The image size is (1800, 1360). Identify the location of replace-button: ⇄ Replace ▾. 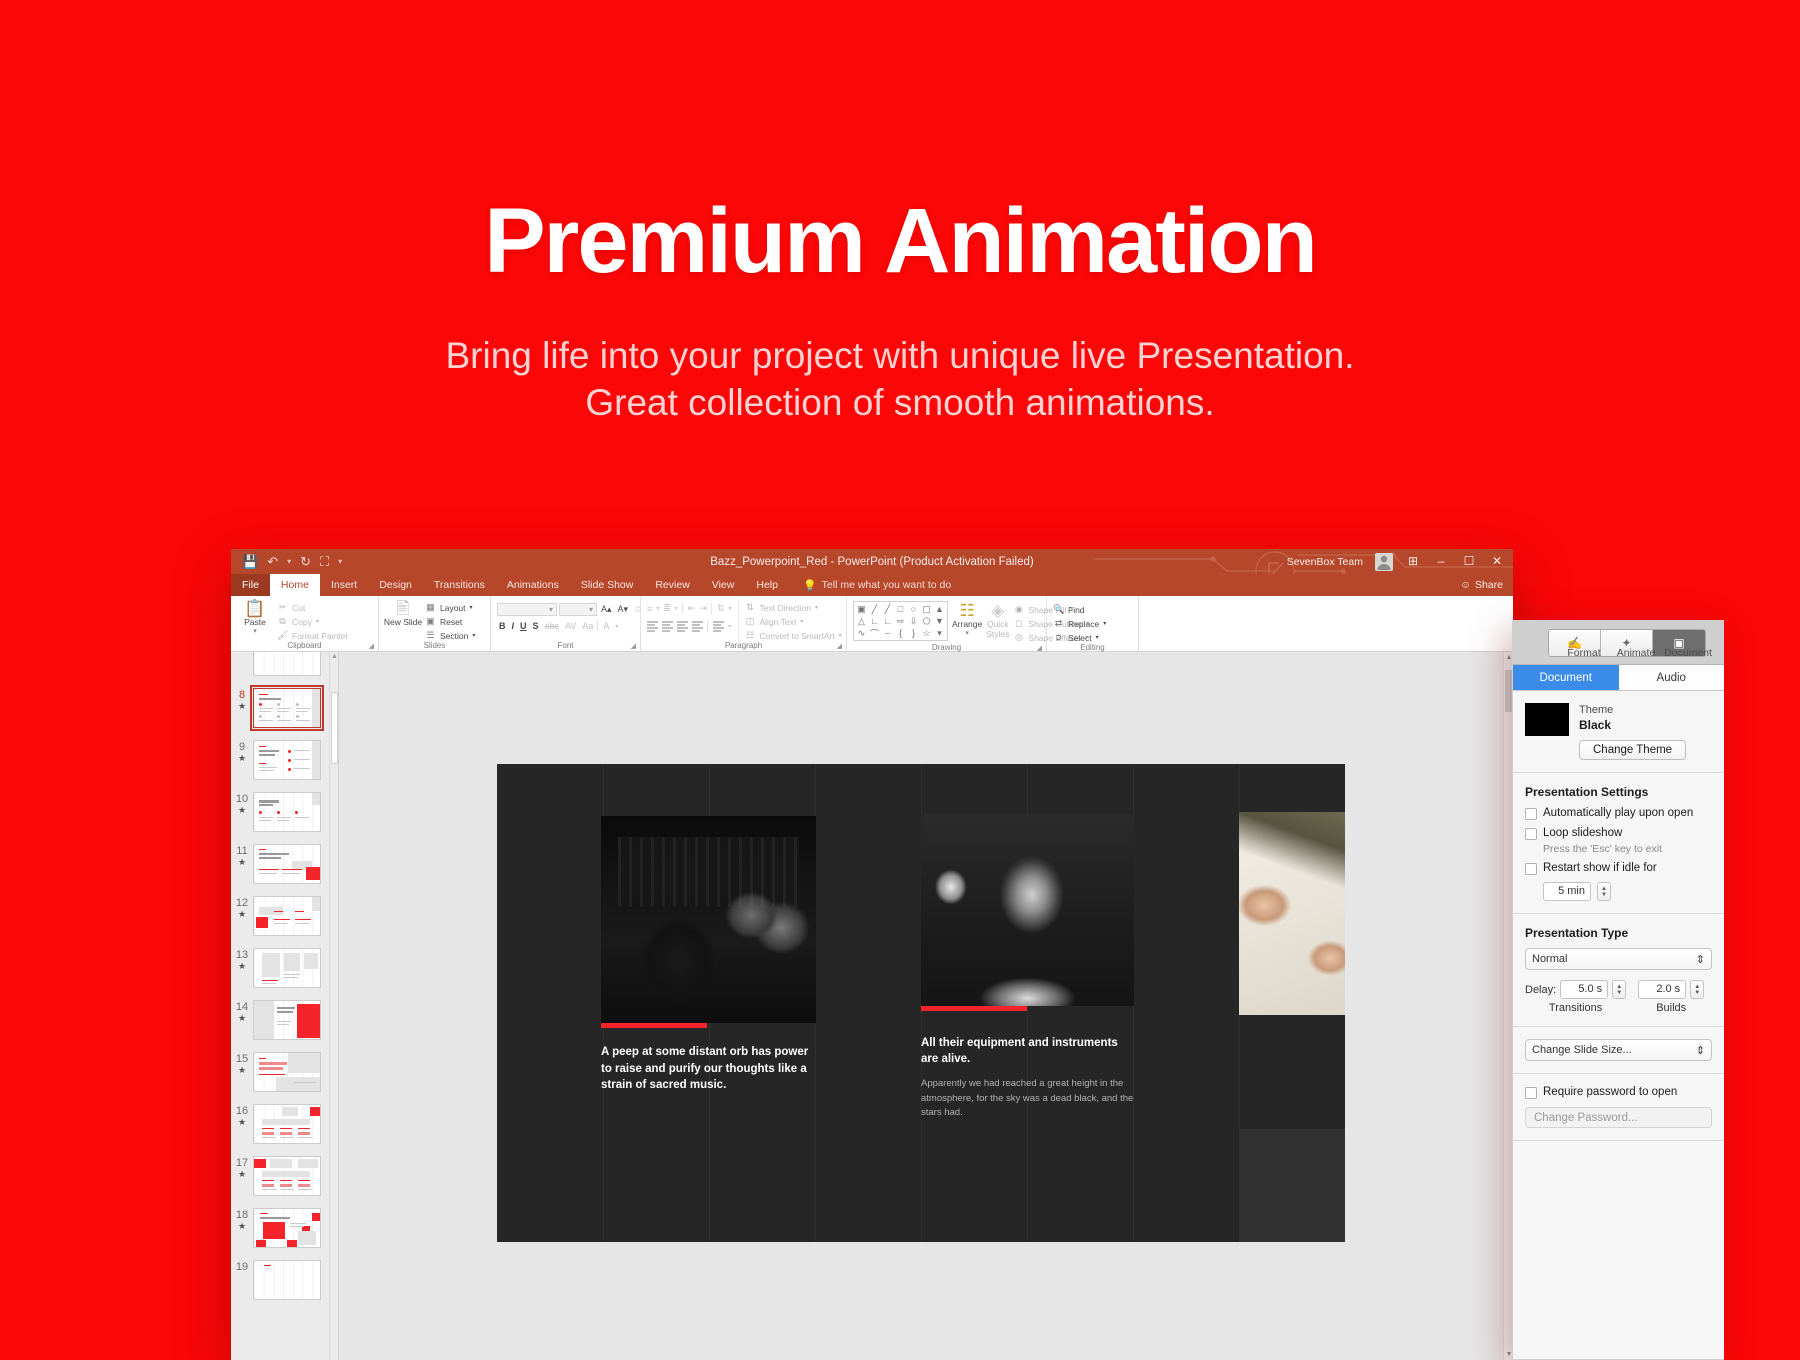
(1079, 623).